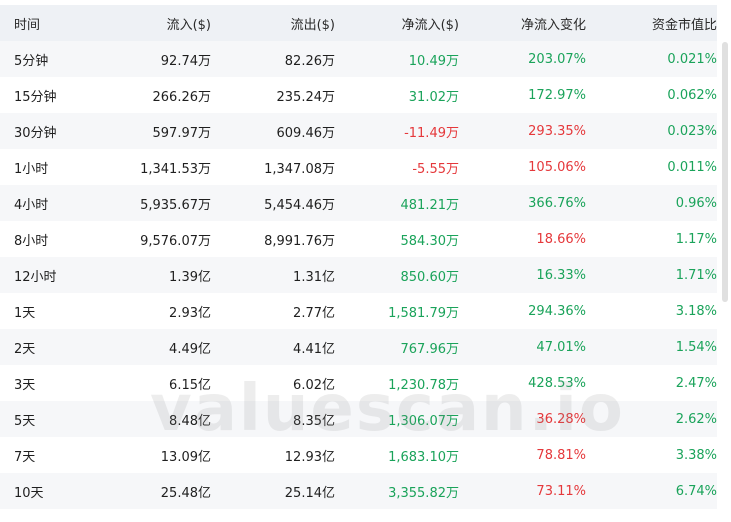 Image resolution: width=731 pixels, height=522 pixels. What do you see at coordinates (423, 313) in the screenshot?
I see `cell-net-inflow: 1,581.79万` at bounding box center [423, 313].